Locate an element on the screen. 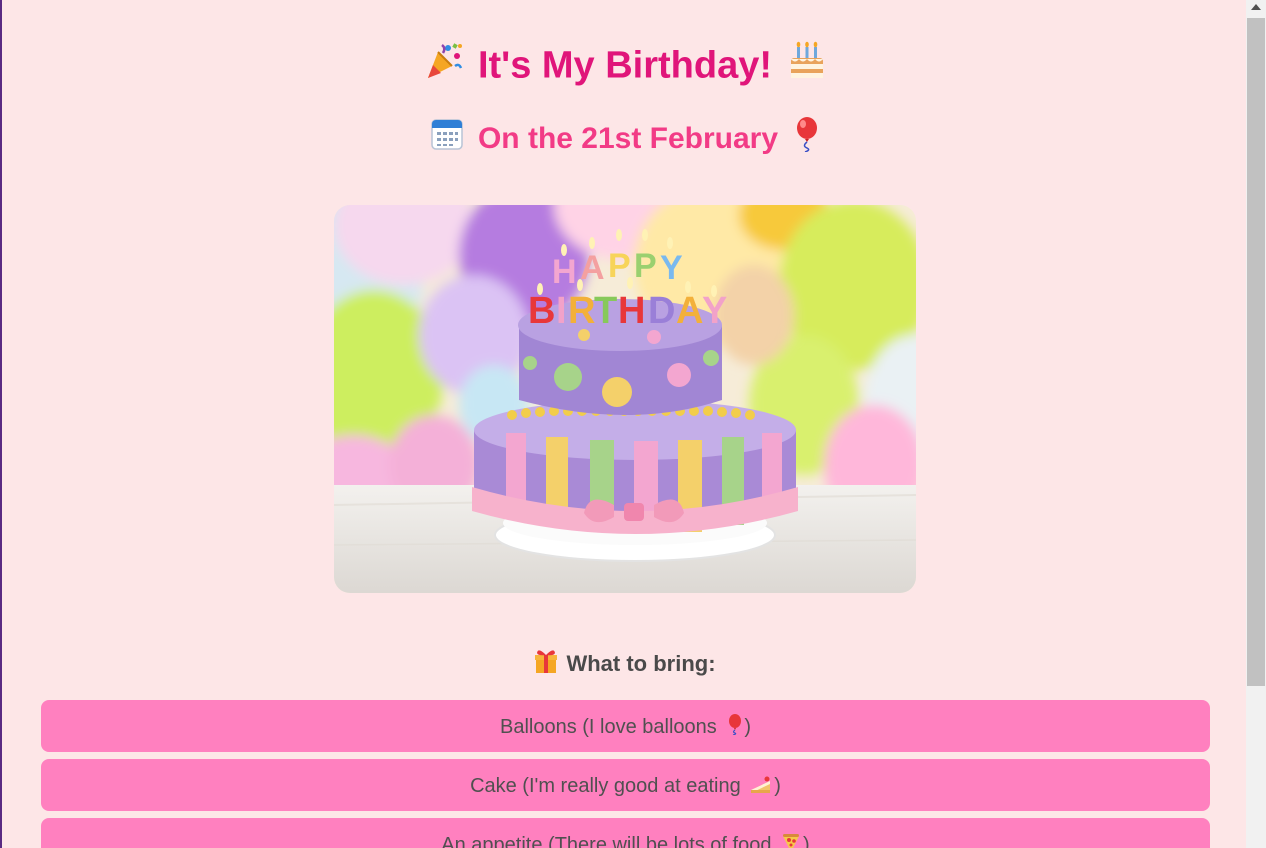 This screenshot has width=1266, height=848. list-item: Balloons (I love balloons ) is located at coordinates (625, 726).